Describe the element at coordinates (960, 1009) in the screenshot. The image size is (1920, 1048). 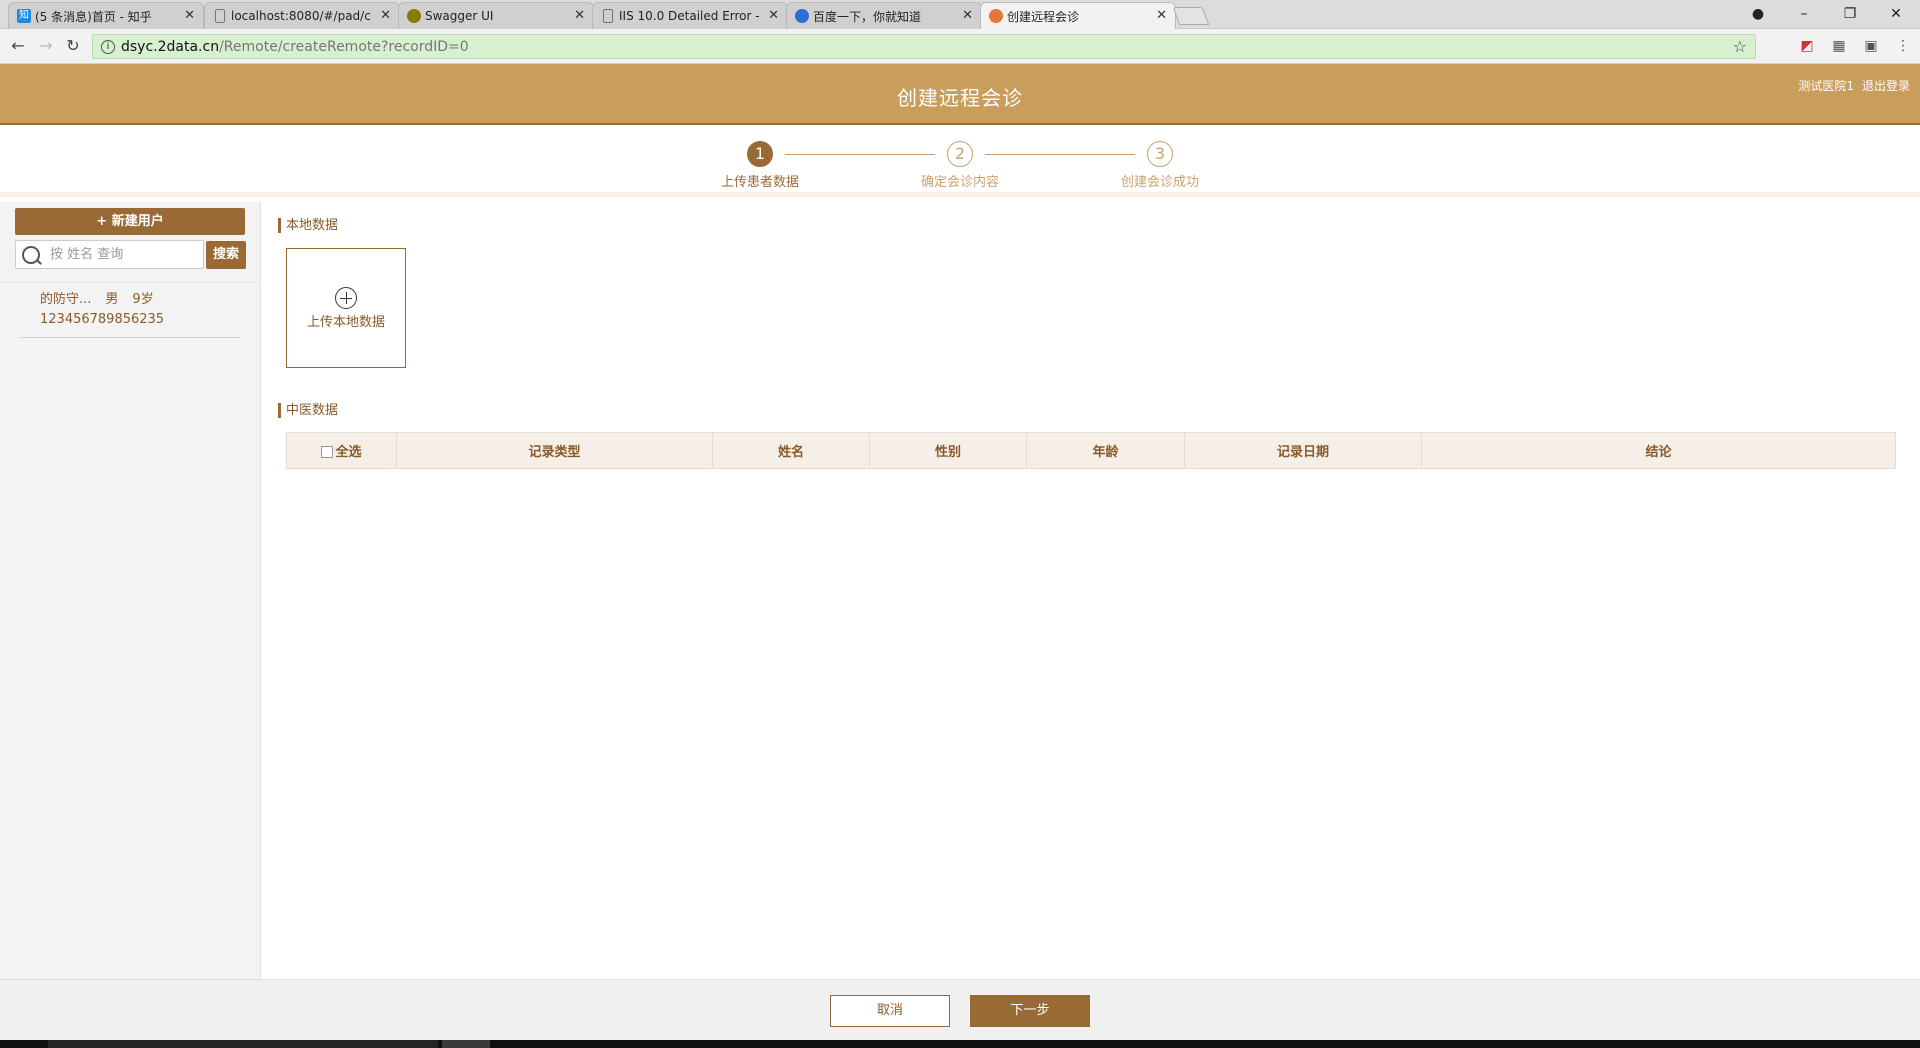
I see `footer-bar: 取消 下一步` at that location.